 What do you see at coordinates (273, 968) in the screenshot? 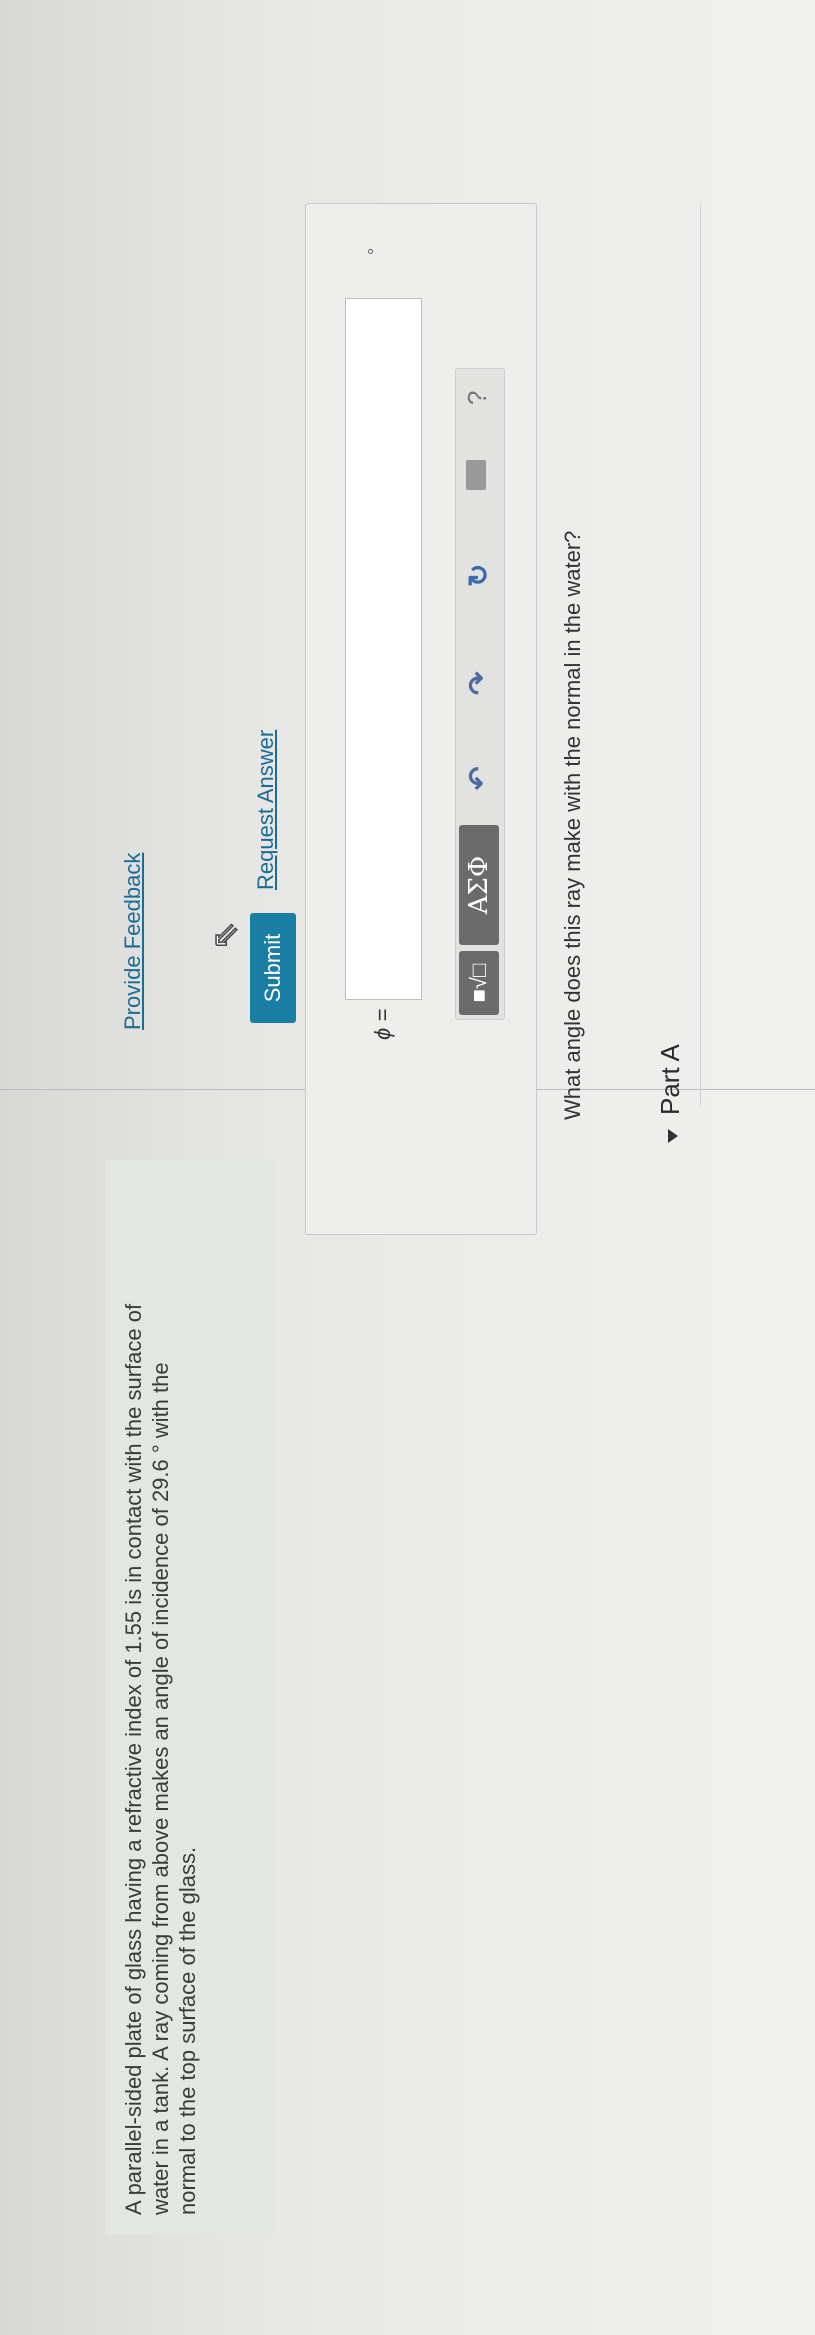
I see `submit-button: Submit` at bounding box center [273, 968].